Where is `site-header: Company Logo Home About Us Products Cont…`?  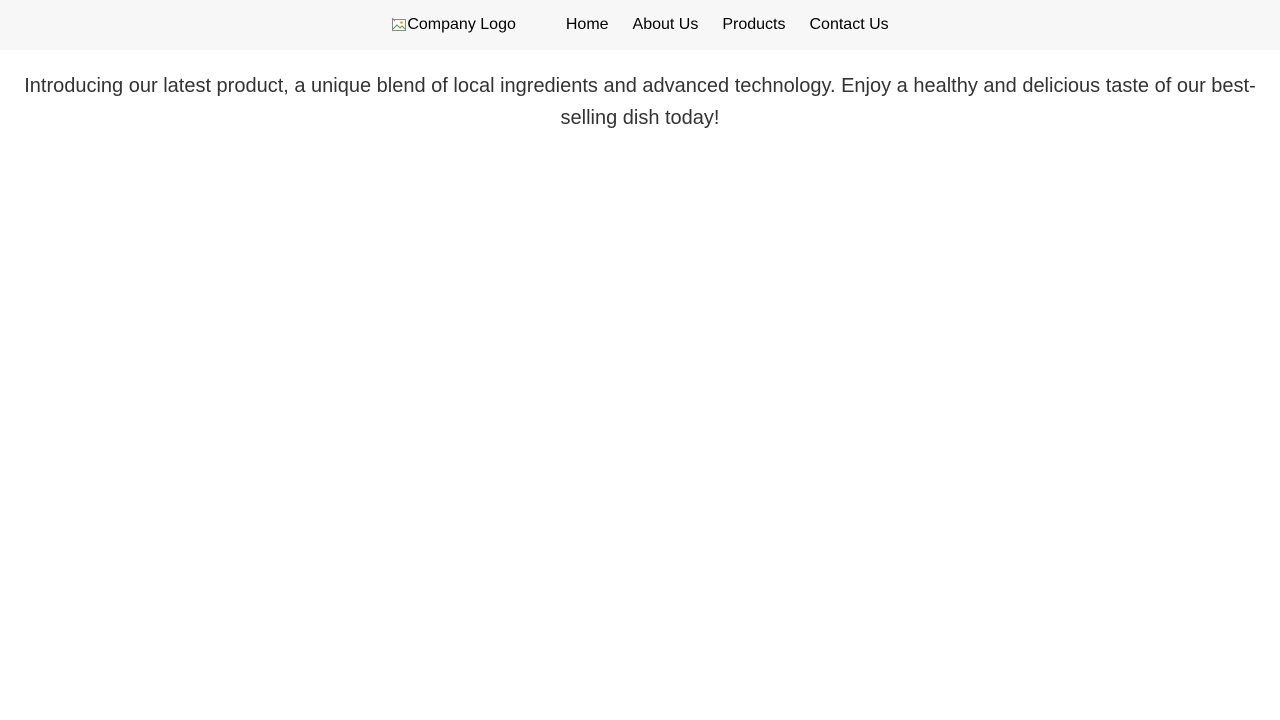
site-header: Company Logo Home About Us Products Cont… is located at coordinates (640, 25).